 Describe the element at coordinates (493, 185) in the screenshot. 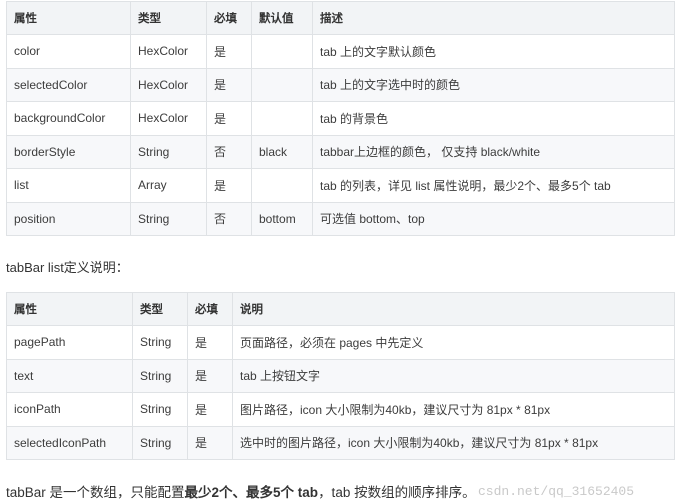

I see `table-cell: tab 的列表，详见 list 属性说明，最少2个、最多5个 tab` at that location.